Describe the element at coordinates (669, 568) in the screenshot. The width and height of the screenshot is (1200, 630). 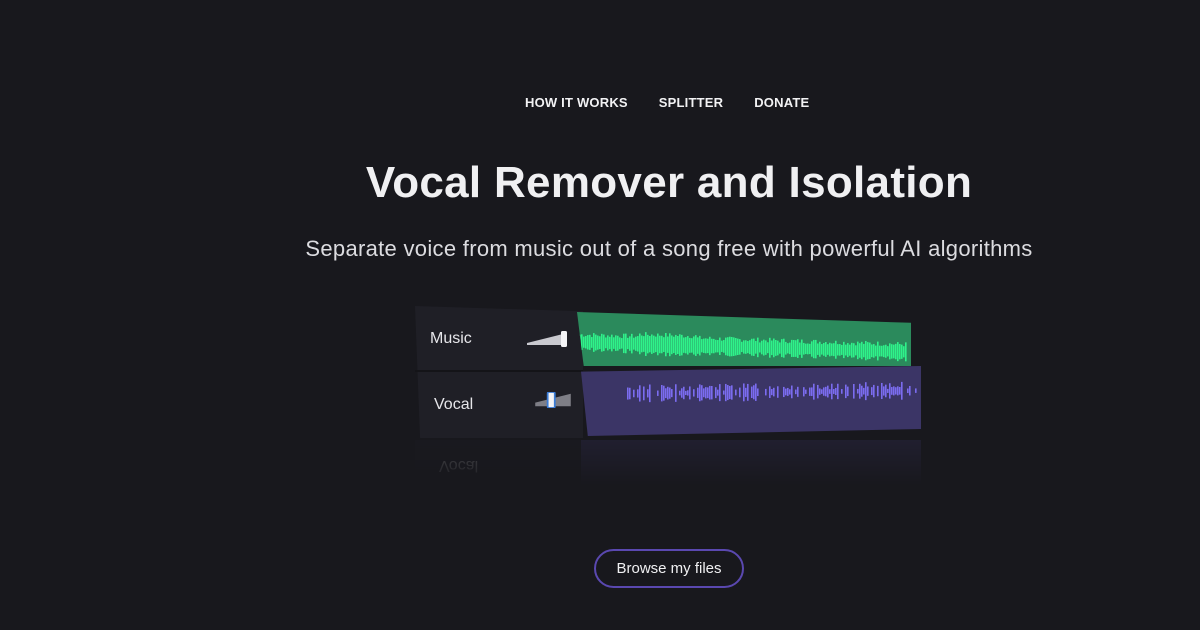
I see `browse-files-button: Browse my files` at that location.